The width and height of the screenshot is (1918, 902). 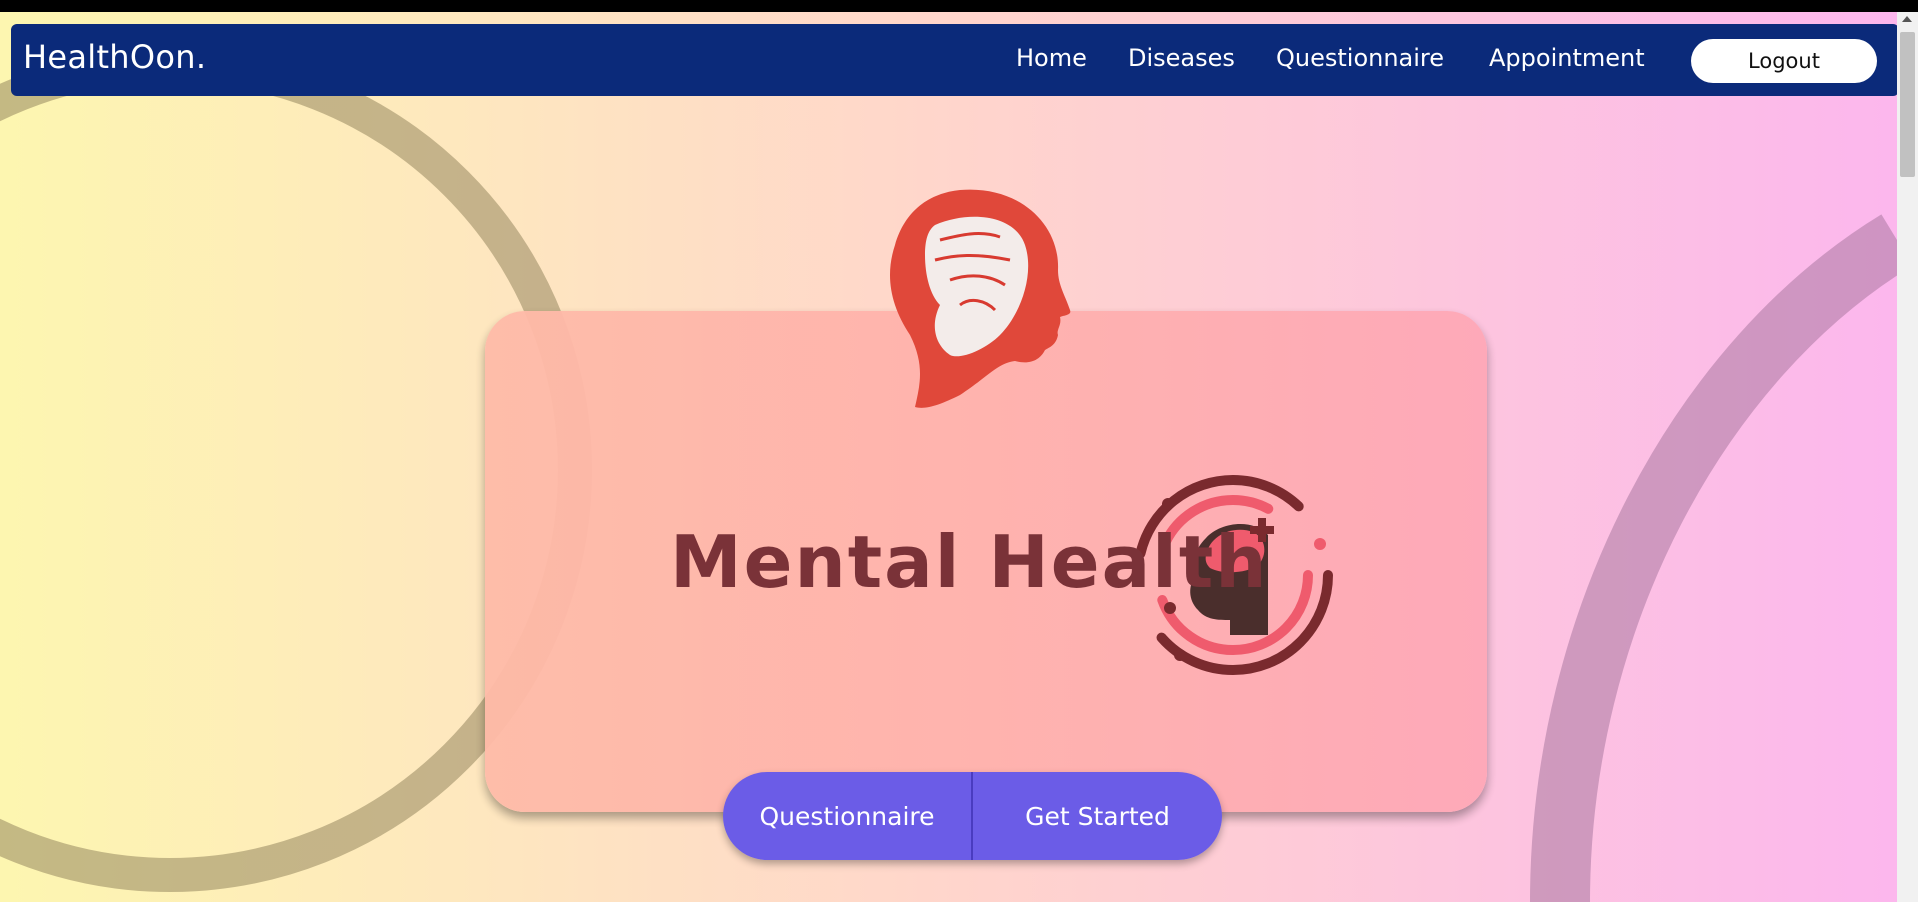 I want to click on nav-questionnaire-link: Questionnaire, so click(x=1360, y=58).